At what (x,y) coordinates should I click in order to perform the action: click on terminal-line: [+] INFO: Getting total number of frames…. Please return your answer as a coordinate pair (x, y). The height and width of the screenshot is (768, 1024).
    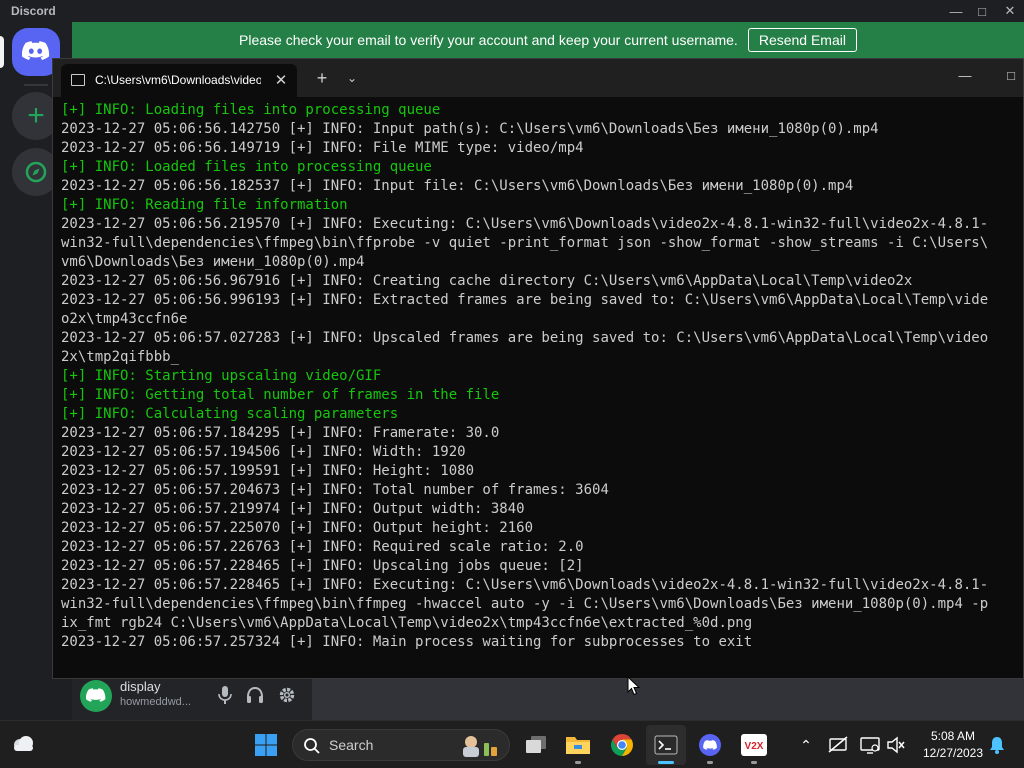
    Looking at the image, I should click on (280, 395).